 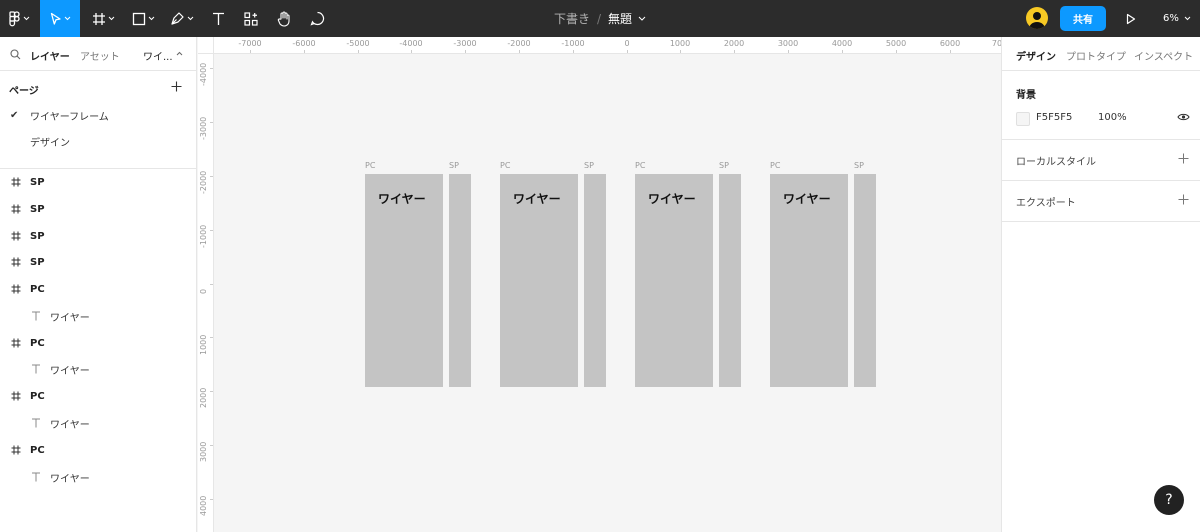 What do you see at coordinates (100, 55) in the screenshot?
I see `tab-assets: アセット` at bounding box center [100, 55].